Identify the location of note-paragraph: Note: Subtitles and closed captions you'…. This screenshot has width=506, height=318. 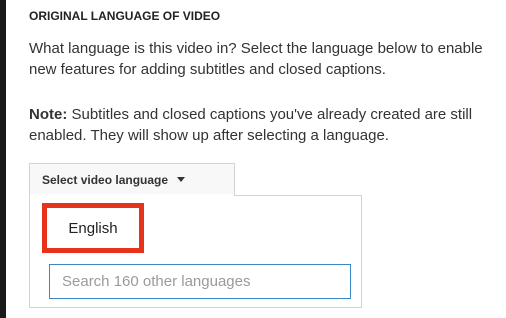
(267, 125).